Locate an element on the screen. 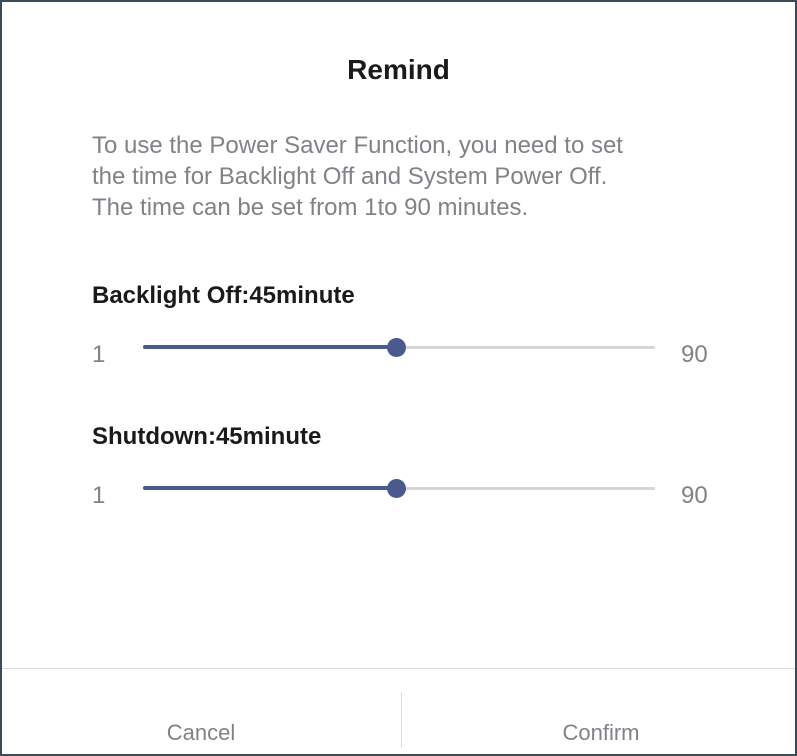 The width and height of the screenshot is (797, 756). shutdown-min-label: 1 is located at coordinates (99, 495).